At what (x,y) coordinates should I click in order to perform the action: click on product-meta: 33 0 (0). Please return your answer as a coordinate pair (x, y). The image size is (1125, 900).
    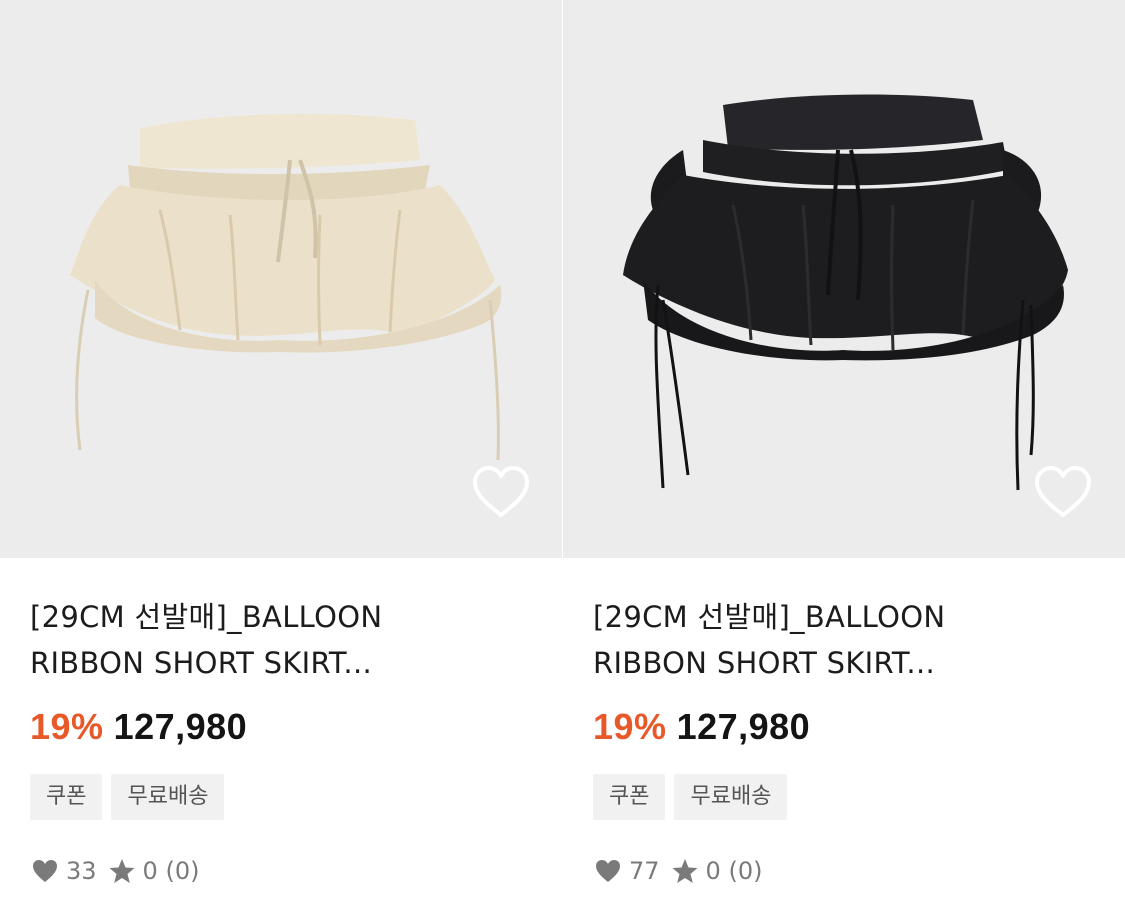
    Looking at the image, I should click on (114, 871).